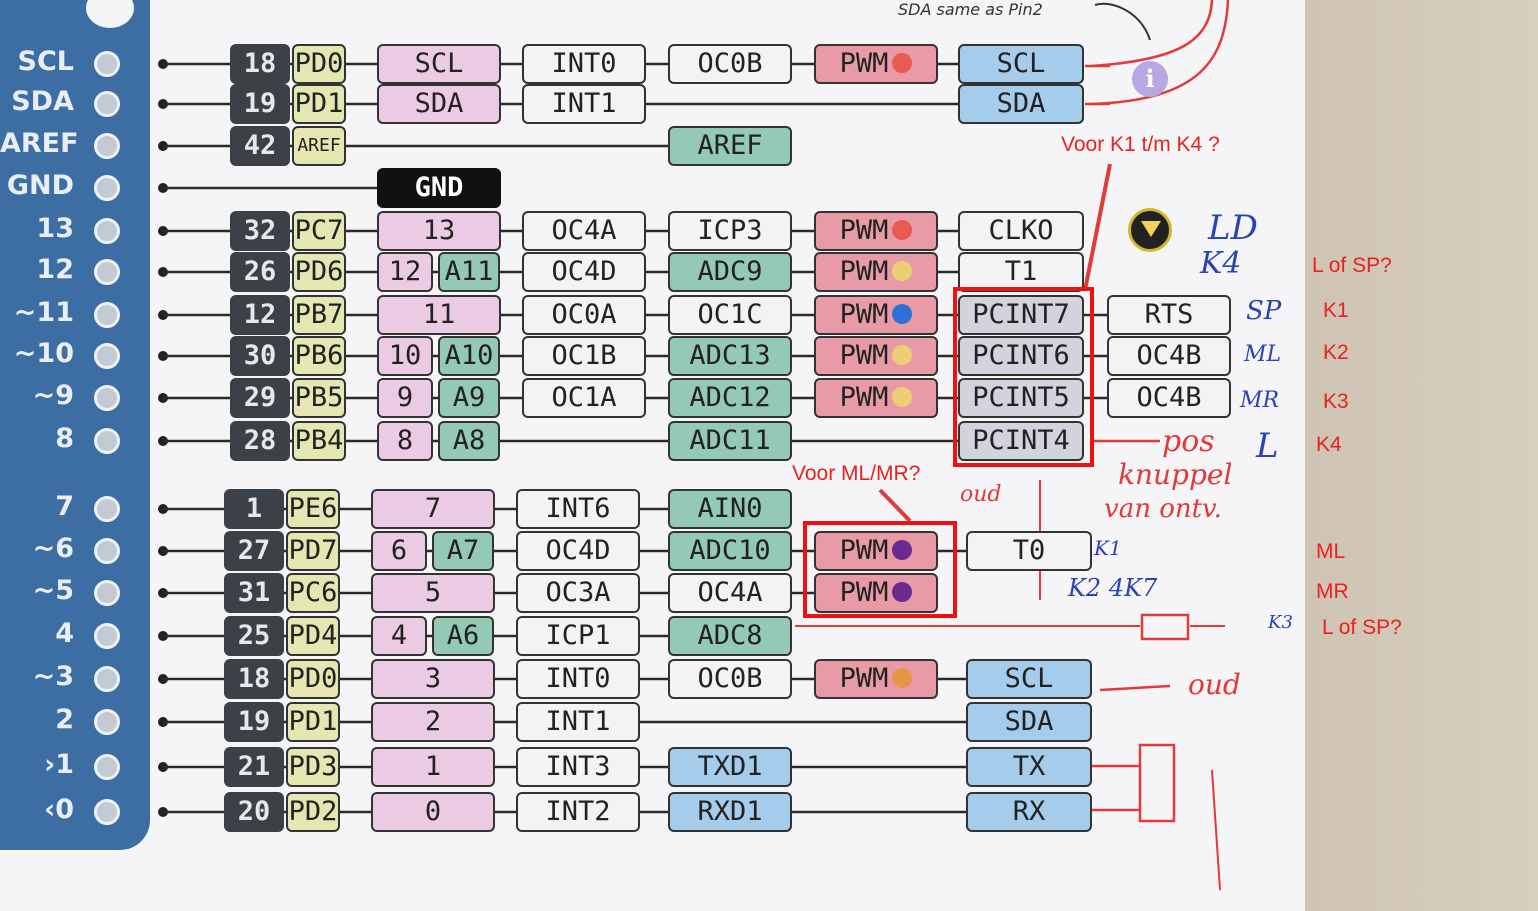  Describe the element at coordinates (40, 185) in the screenshot. I see `side-label: GND` at that location.